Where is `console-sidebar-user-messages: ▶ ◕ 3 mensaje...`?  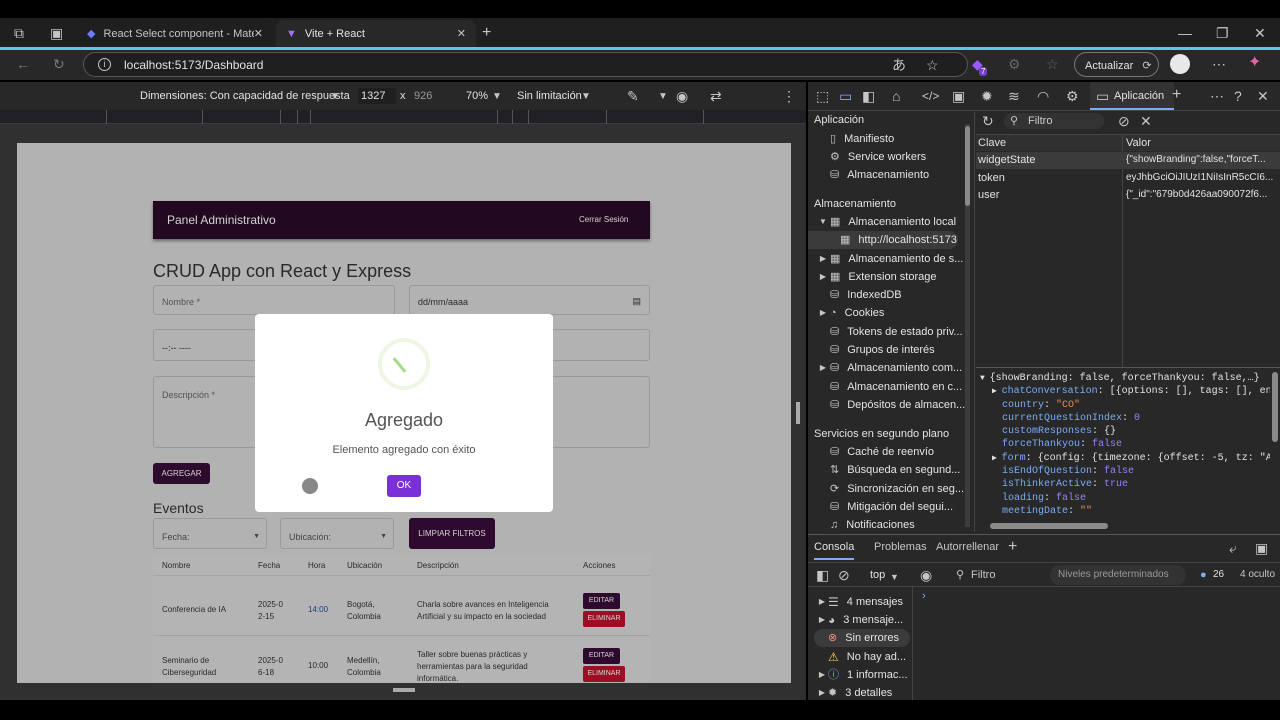
console-sidebar-user-messages: ▶ ◕ 3 mensaje... is located at coordinates (859, 620).